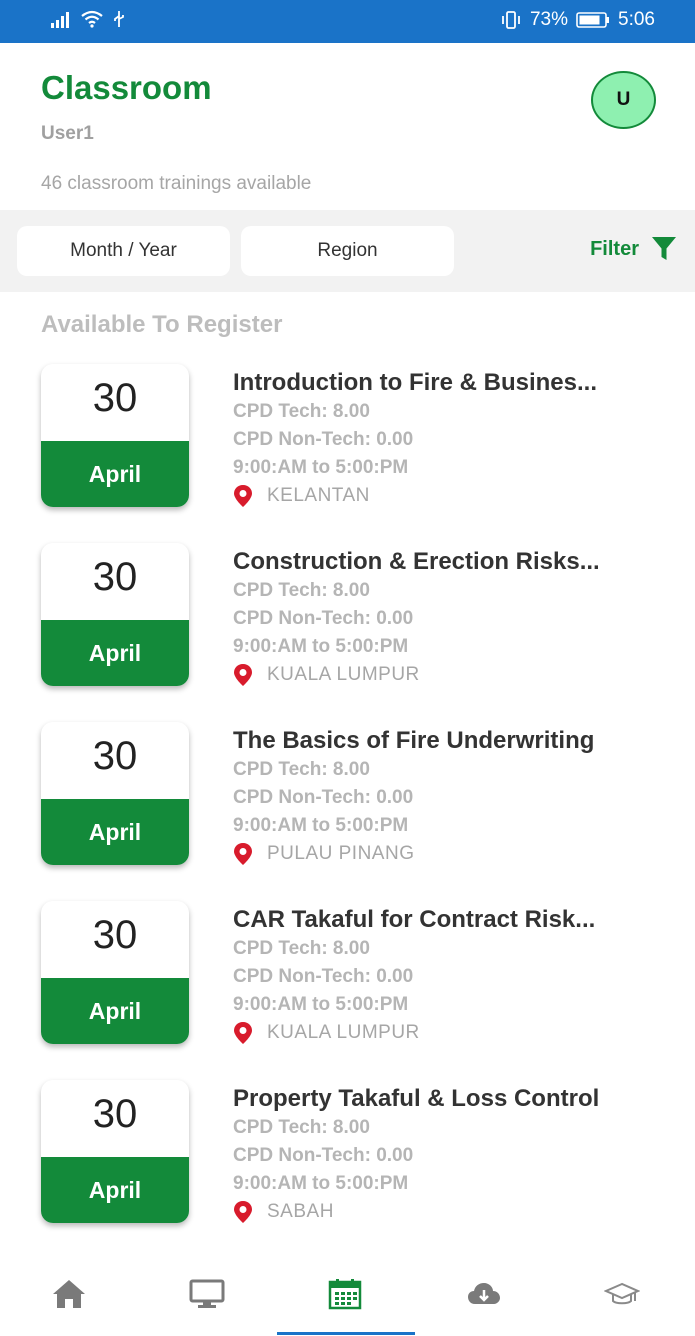  I want to click on location-text: PULAU PINANG, so click(341, 853).